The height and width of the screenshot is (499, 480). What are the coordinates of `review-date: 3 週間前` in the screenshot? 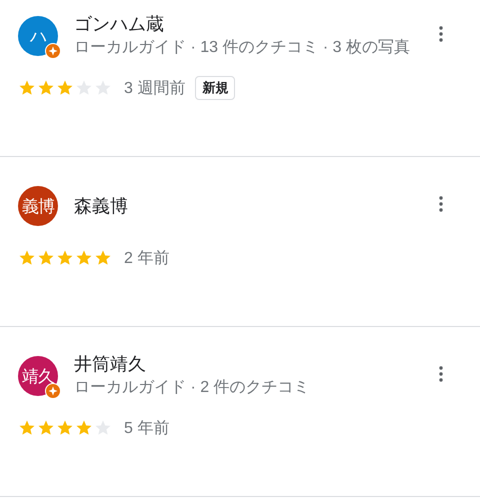 It's located at (155, 88).